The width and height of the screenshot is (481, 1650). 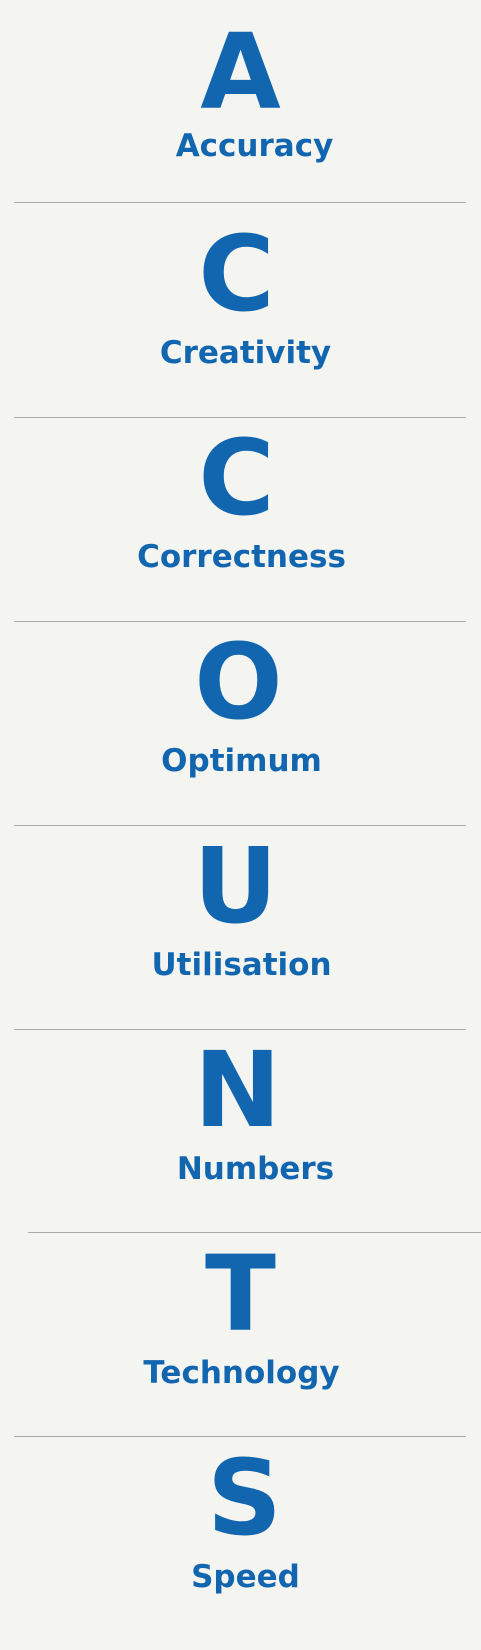 What do you see at coordinates (235, 886) in the screenshot?
I see `letter-u: U` at bounding box center [235, 886].